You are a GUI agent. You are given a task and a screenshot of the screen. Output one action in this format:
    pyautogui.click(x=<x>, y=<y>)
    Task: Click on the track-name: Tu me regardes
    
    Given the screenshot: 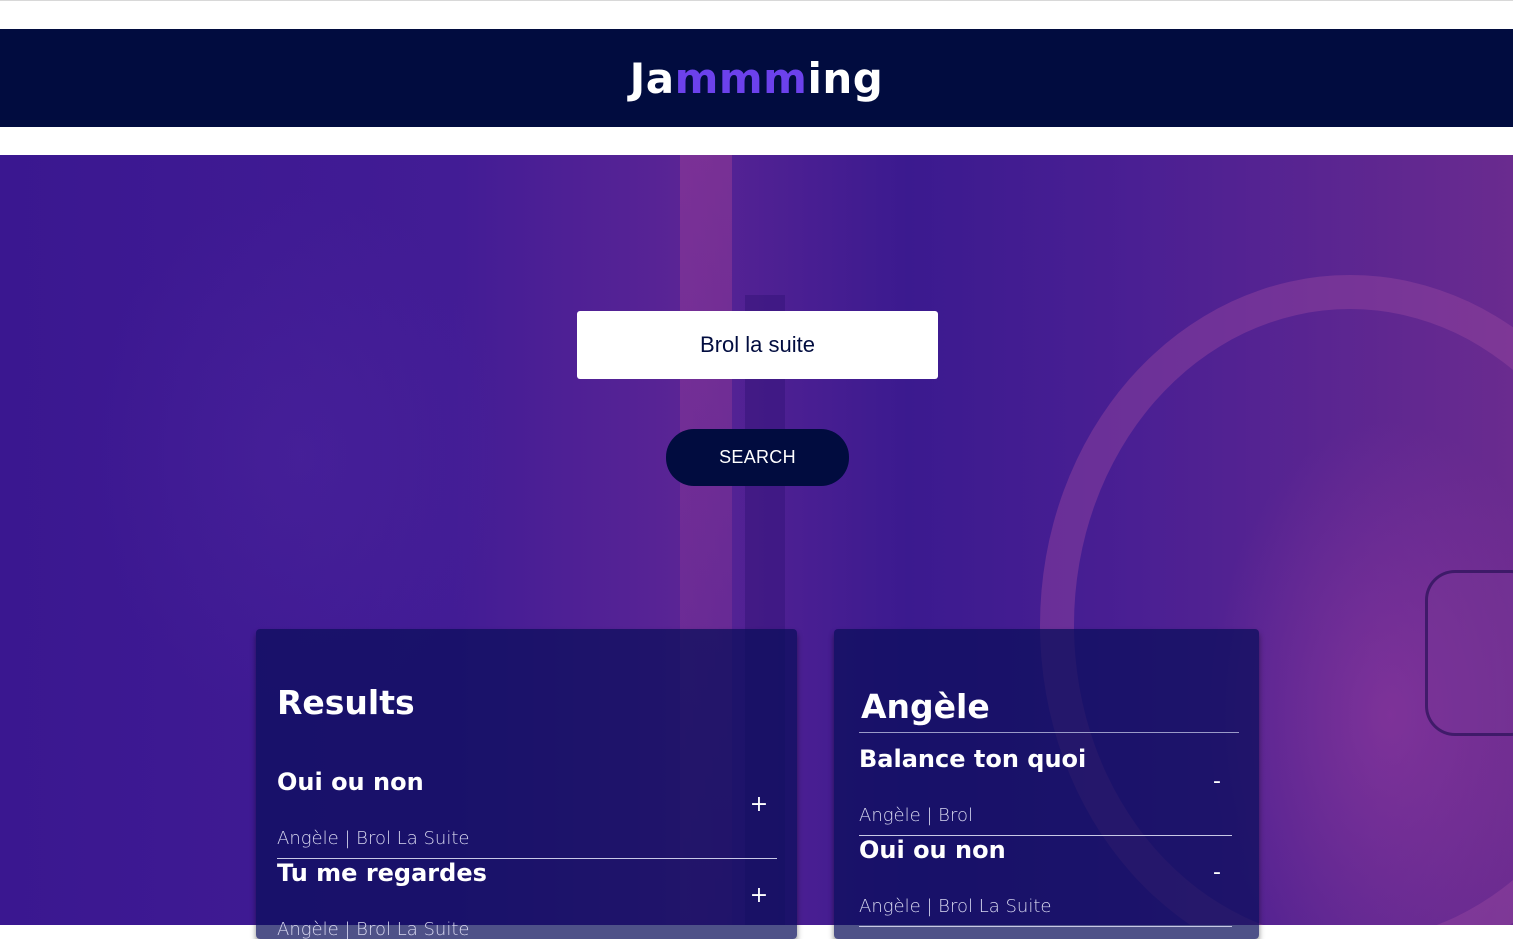 What is the action you would take?
    pyautogui.click(x=382, y=873)
    